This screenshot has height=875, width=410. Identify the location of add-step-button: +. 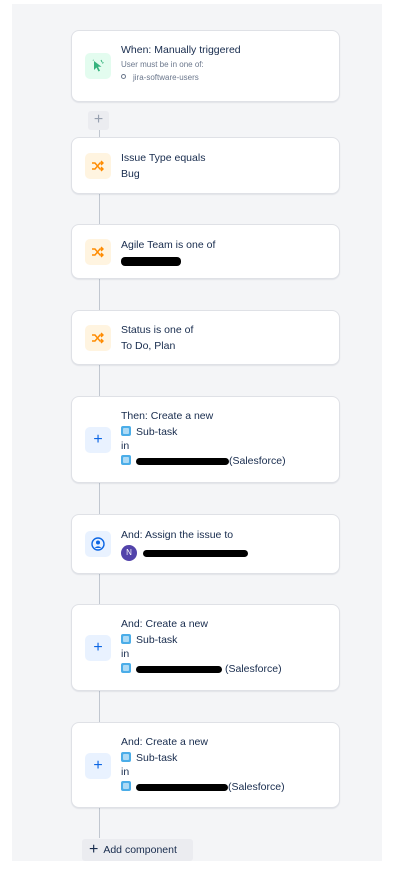
(98, 120).